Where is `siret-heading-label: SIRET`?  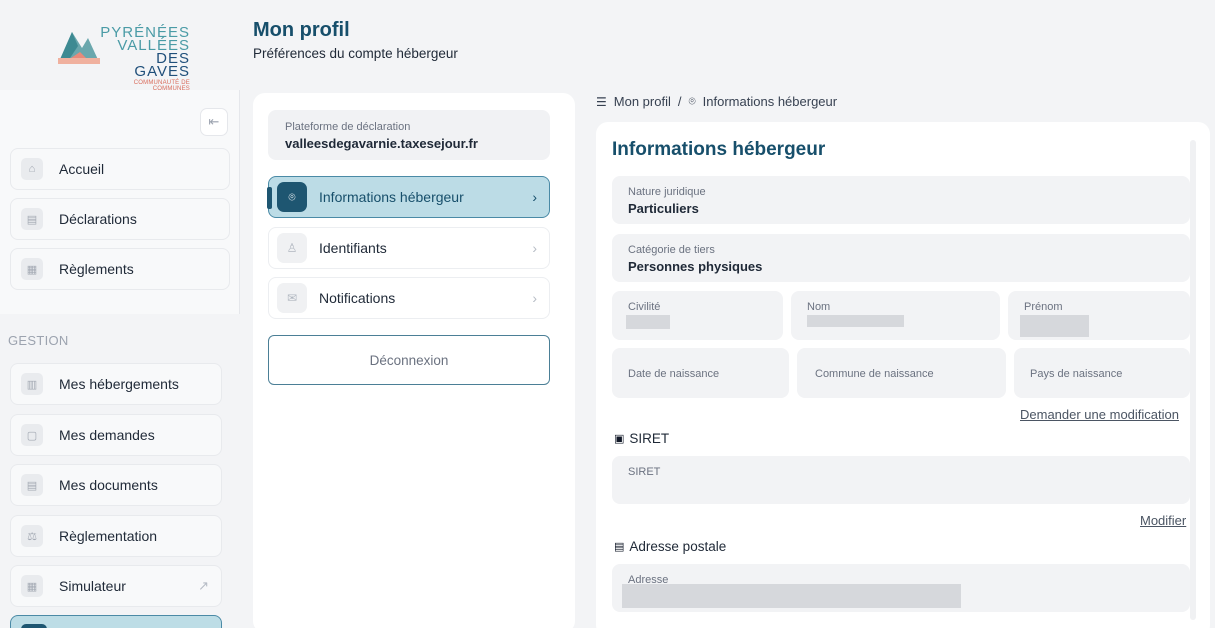 siret-heading-label: SIRET is located at coordinates (649, 438).